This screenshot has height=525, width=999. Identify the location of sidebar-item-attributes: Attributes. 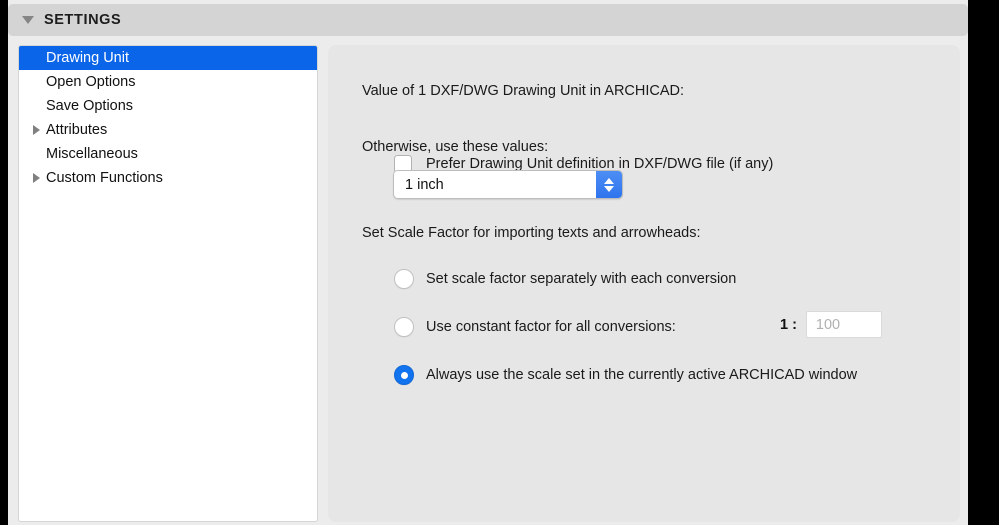
(168, 130).